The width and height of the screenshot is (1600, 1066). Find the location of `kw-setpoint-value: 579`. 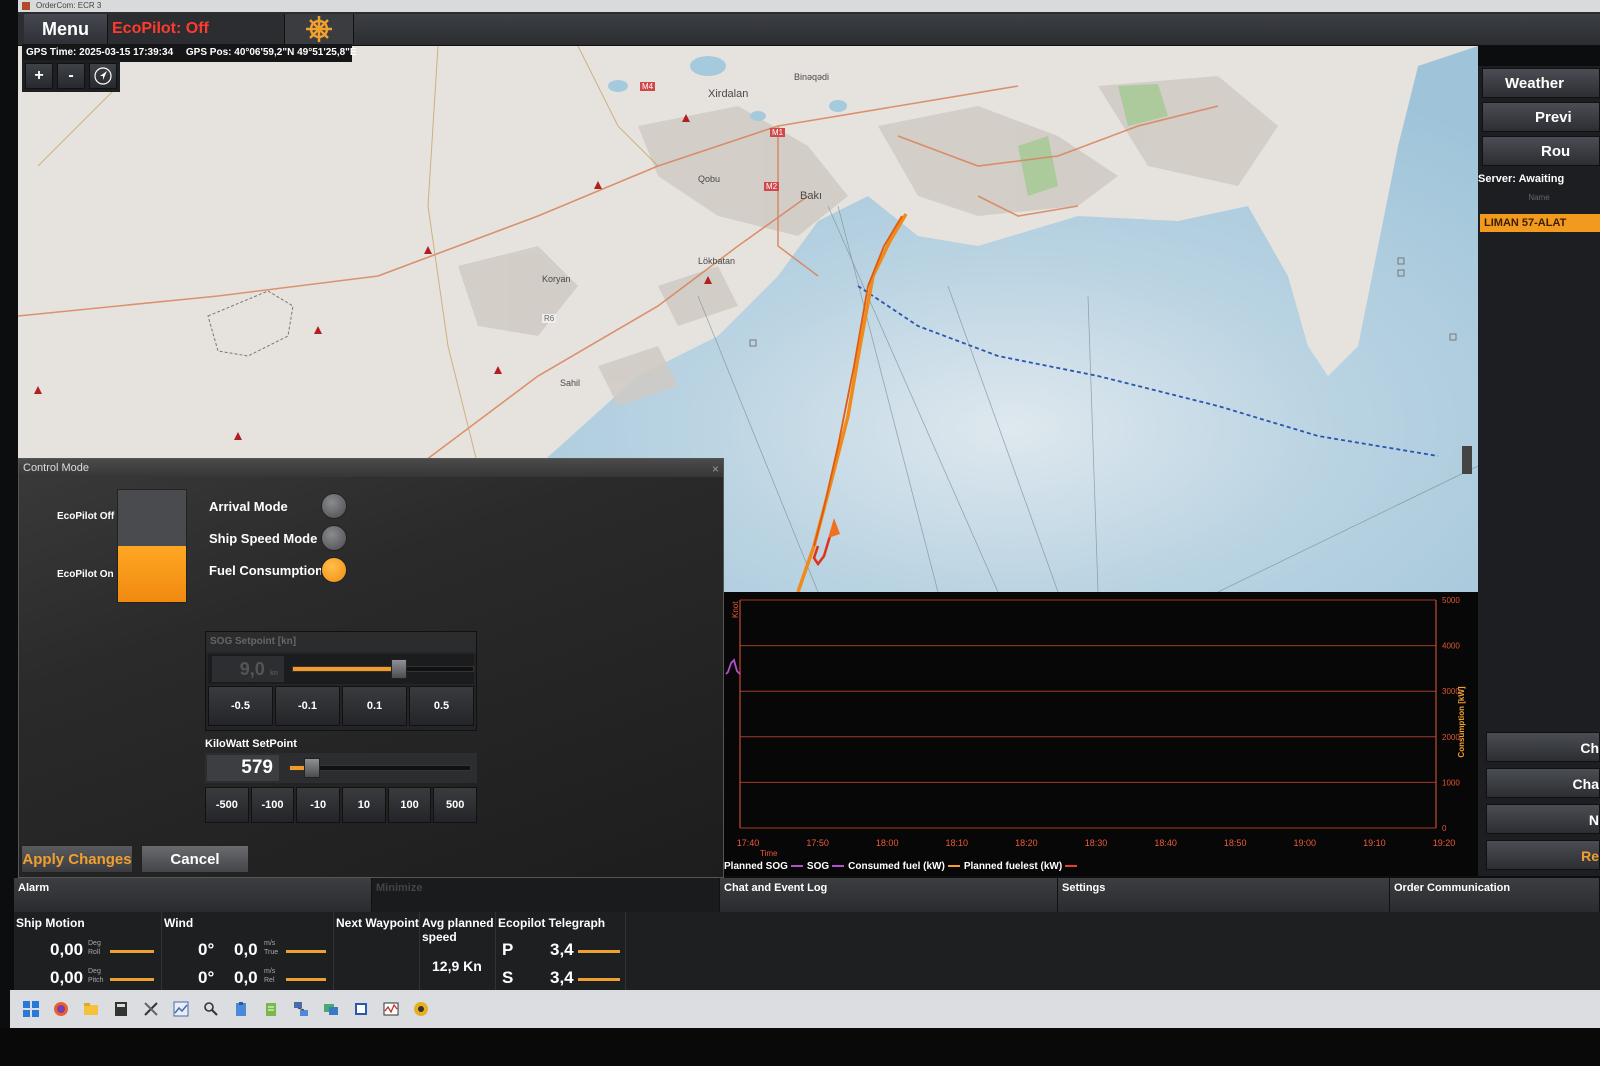

kw-setpoint-value: 579 is located at coordinates (243, 768).